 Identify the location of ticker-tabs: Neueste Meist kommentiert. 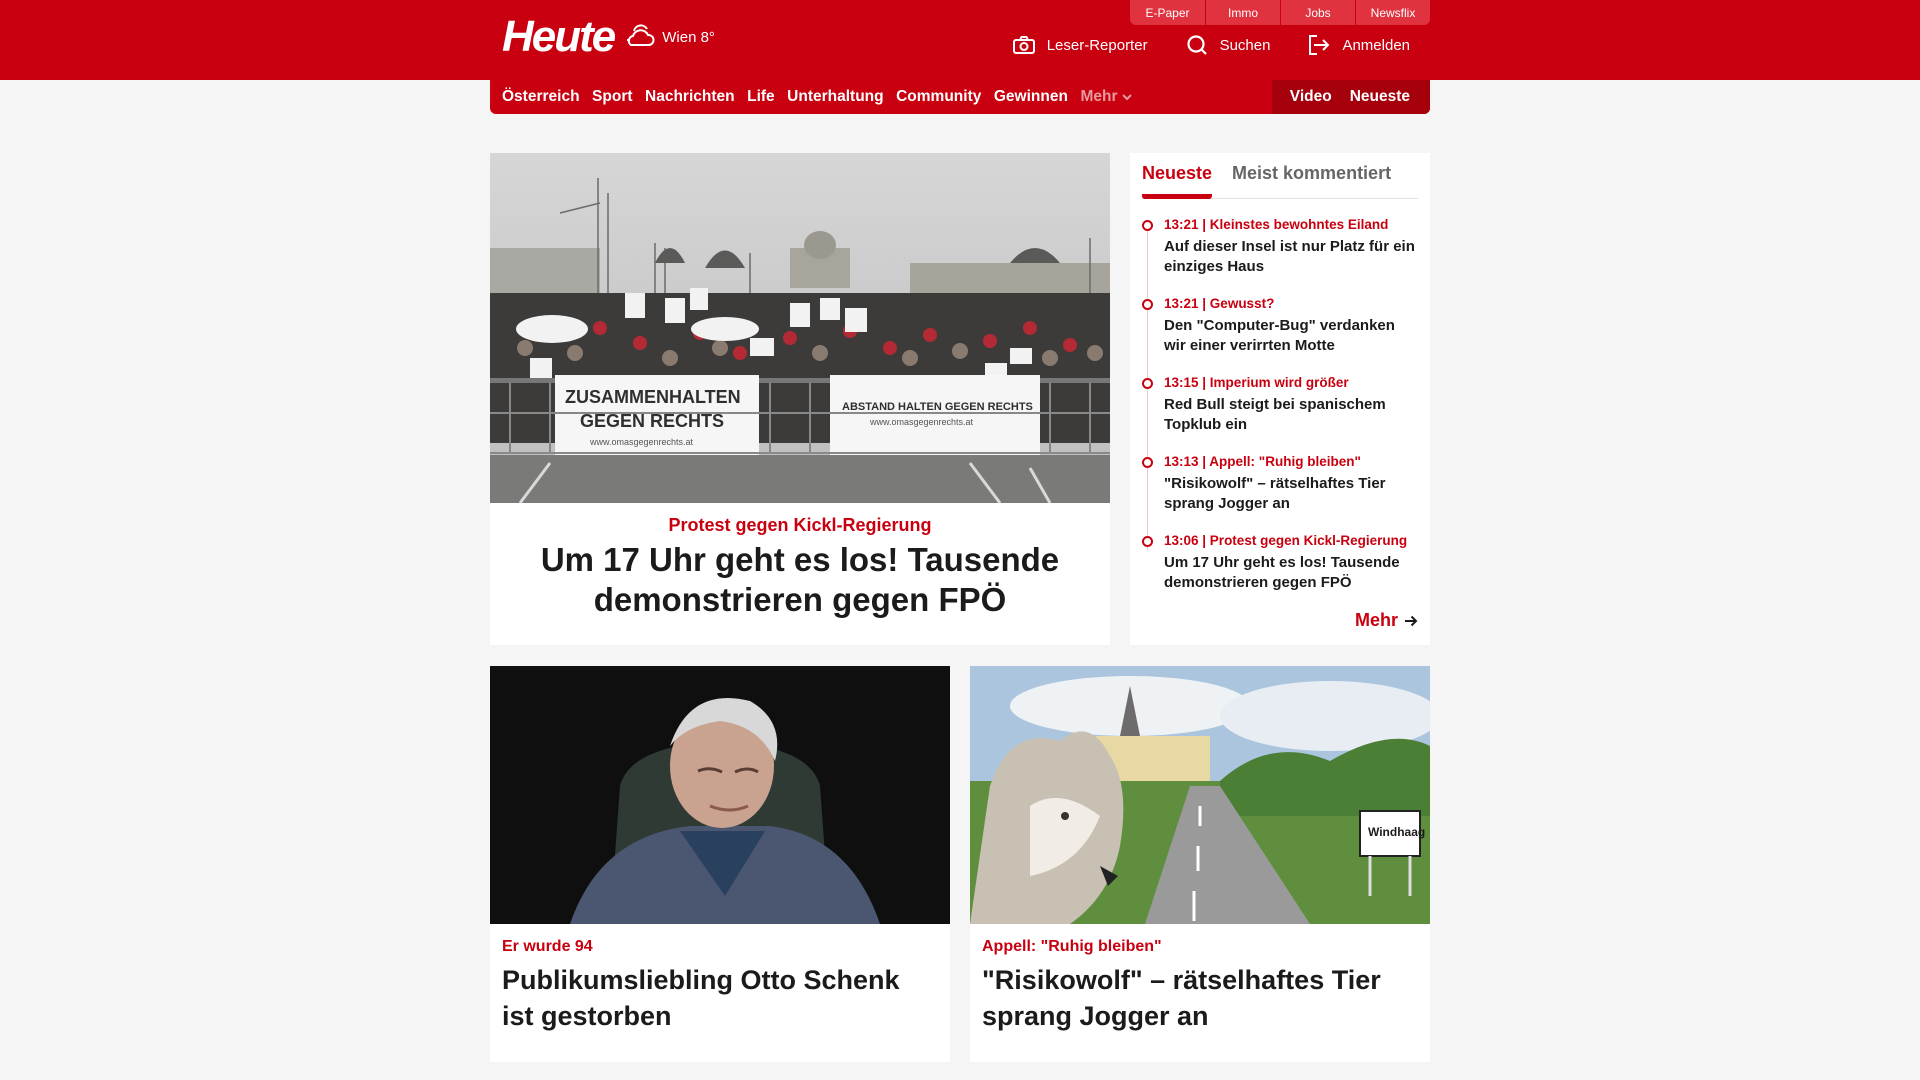
(1280, 176).